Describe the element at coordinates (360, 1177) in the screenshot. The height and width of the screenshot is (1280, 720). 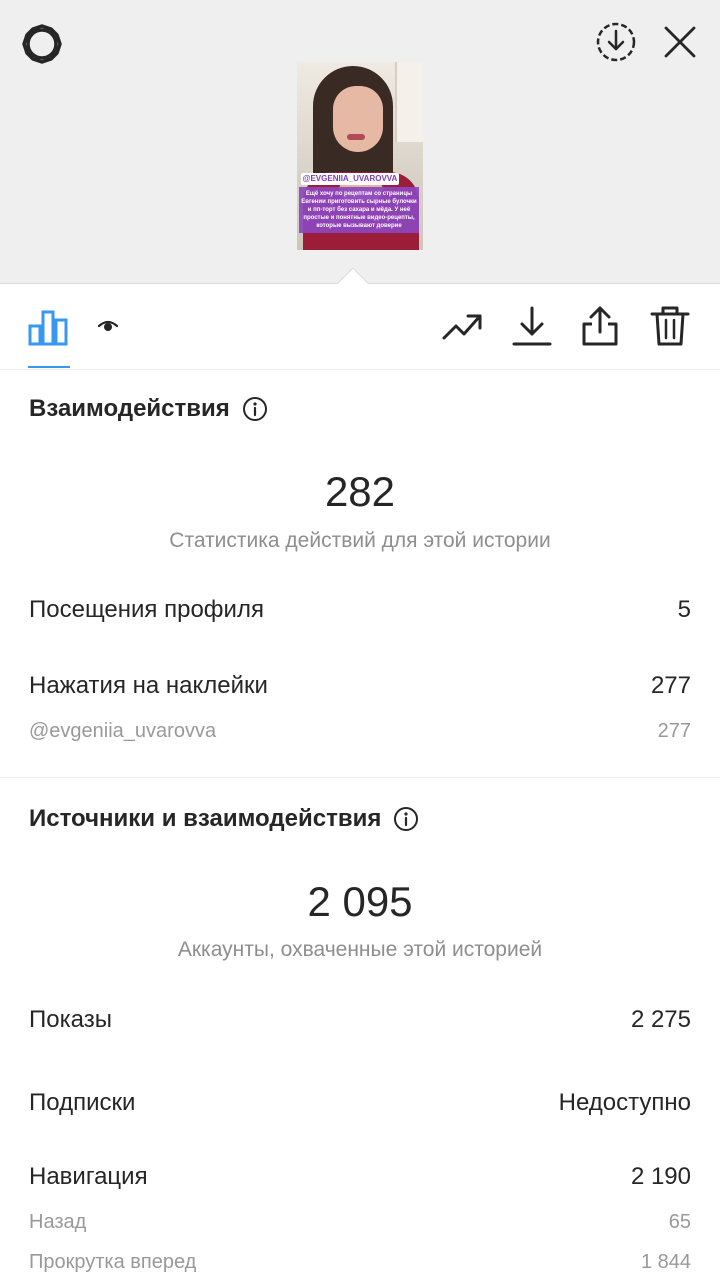
I see `stat-row-navigation: Навигация 2 190` at that location.